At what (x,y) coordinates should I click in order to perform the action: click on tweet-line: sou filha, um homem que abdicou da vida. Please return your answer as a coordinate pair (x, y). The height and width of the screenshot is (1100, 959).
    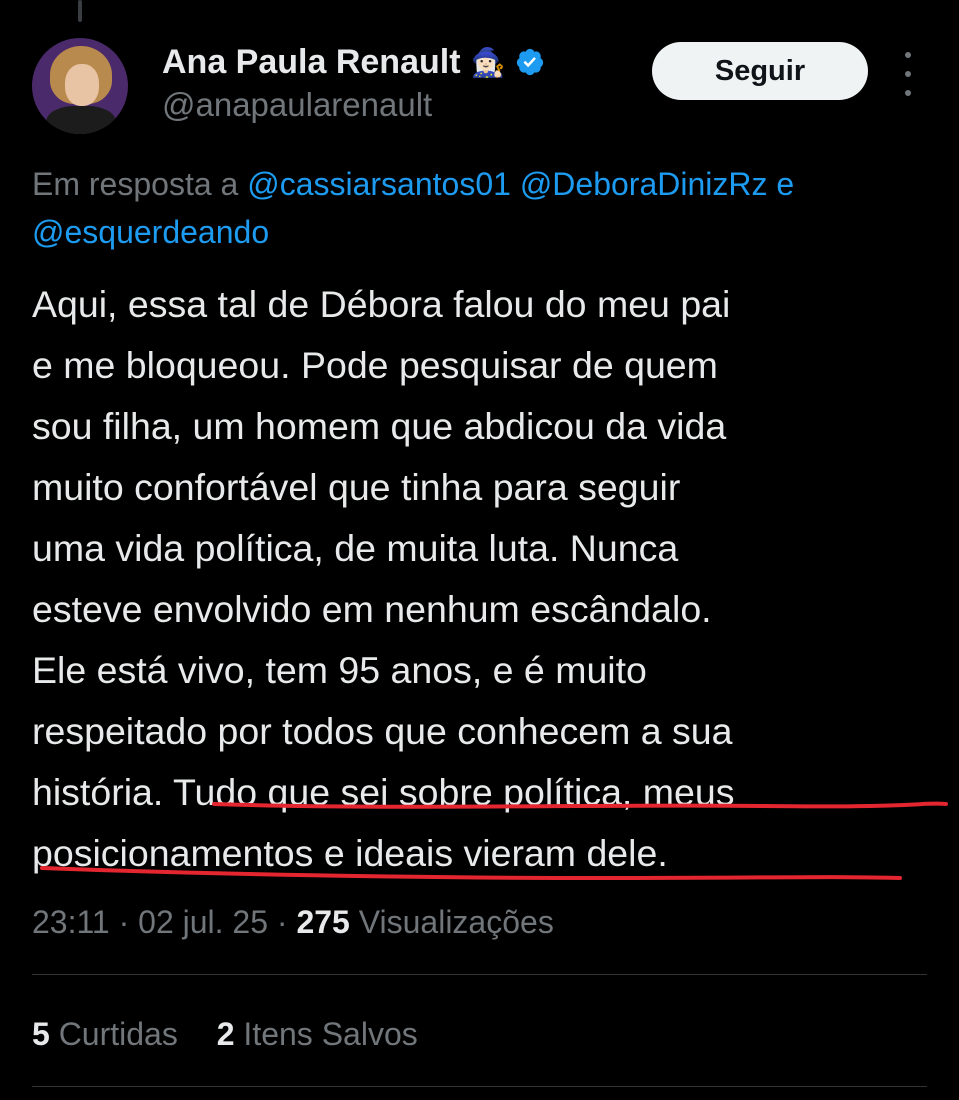
    Looking at the image, I should click on (379, 426).